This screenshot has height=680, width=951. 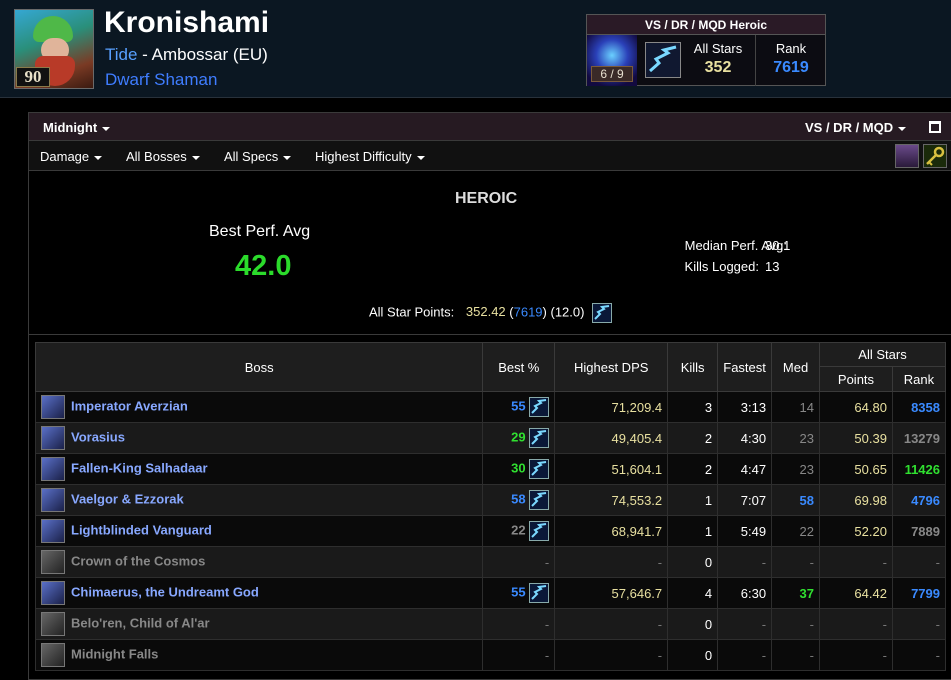 What do you see at coordinates (611, 469) in the screenshot?
I see `highest-dps: 51,604.1` at bounding box center [611, 469].